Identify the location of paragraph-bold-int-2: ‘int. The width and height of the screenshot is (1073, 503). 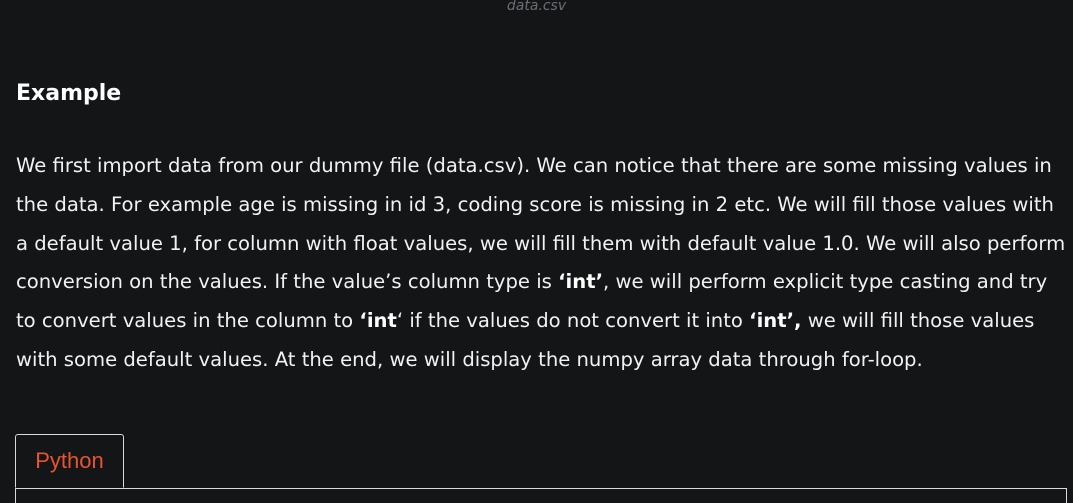
(378, 321).